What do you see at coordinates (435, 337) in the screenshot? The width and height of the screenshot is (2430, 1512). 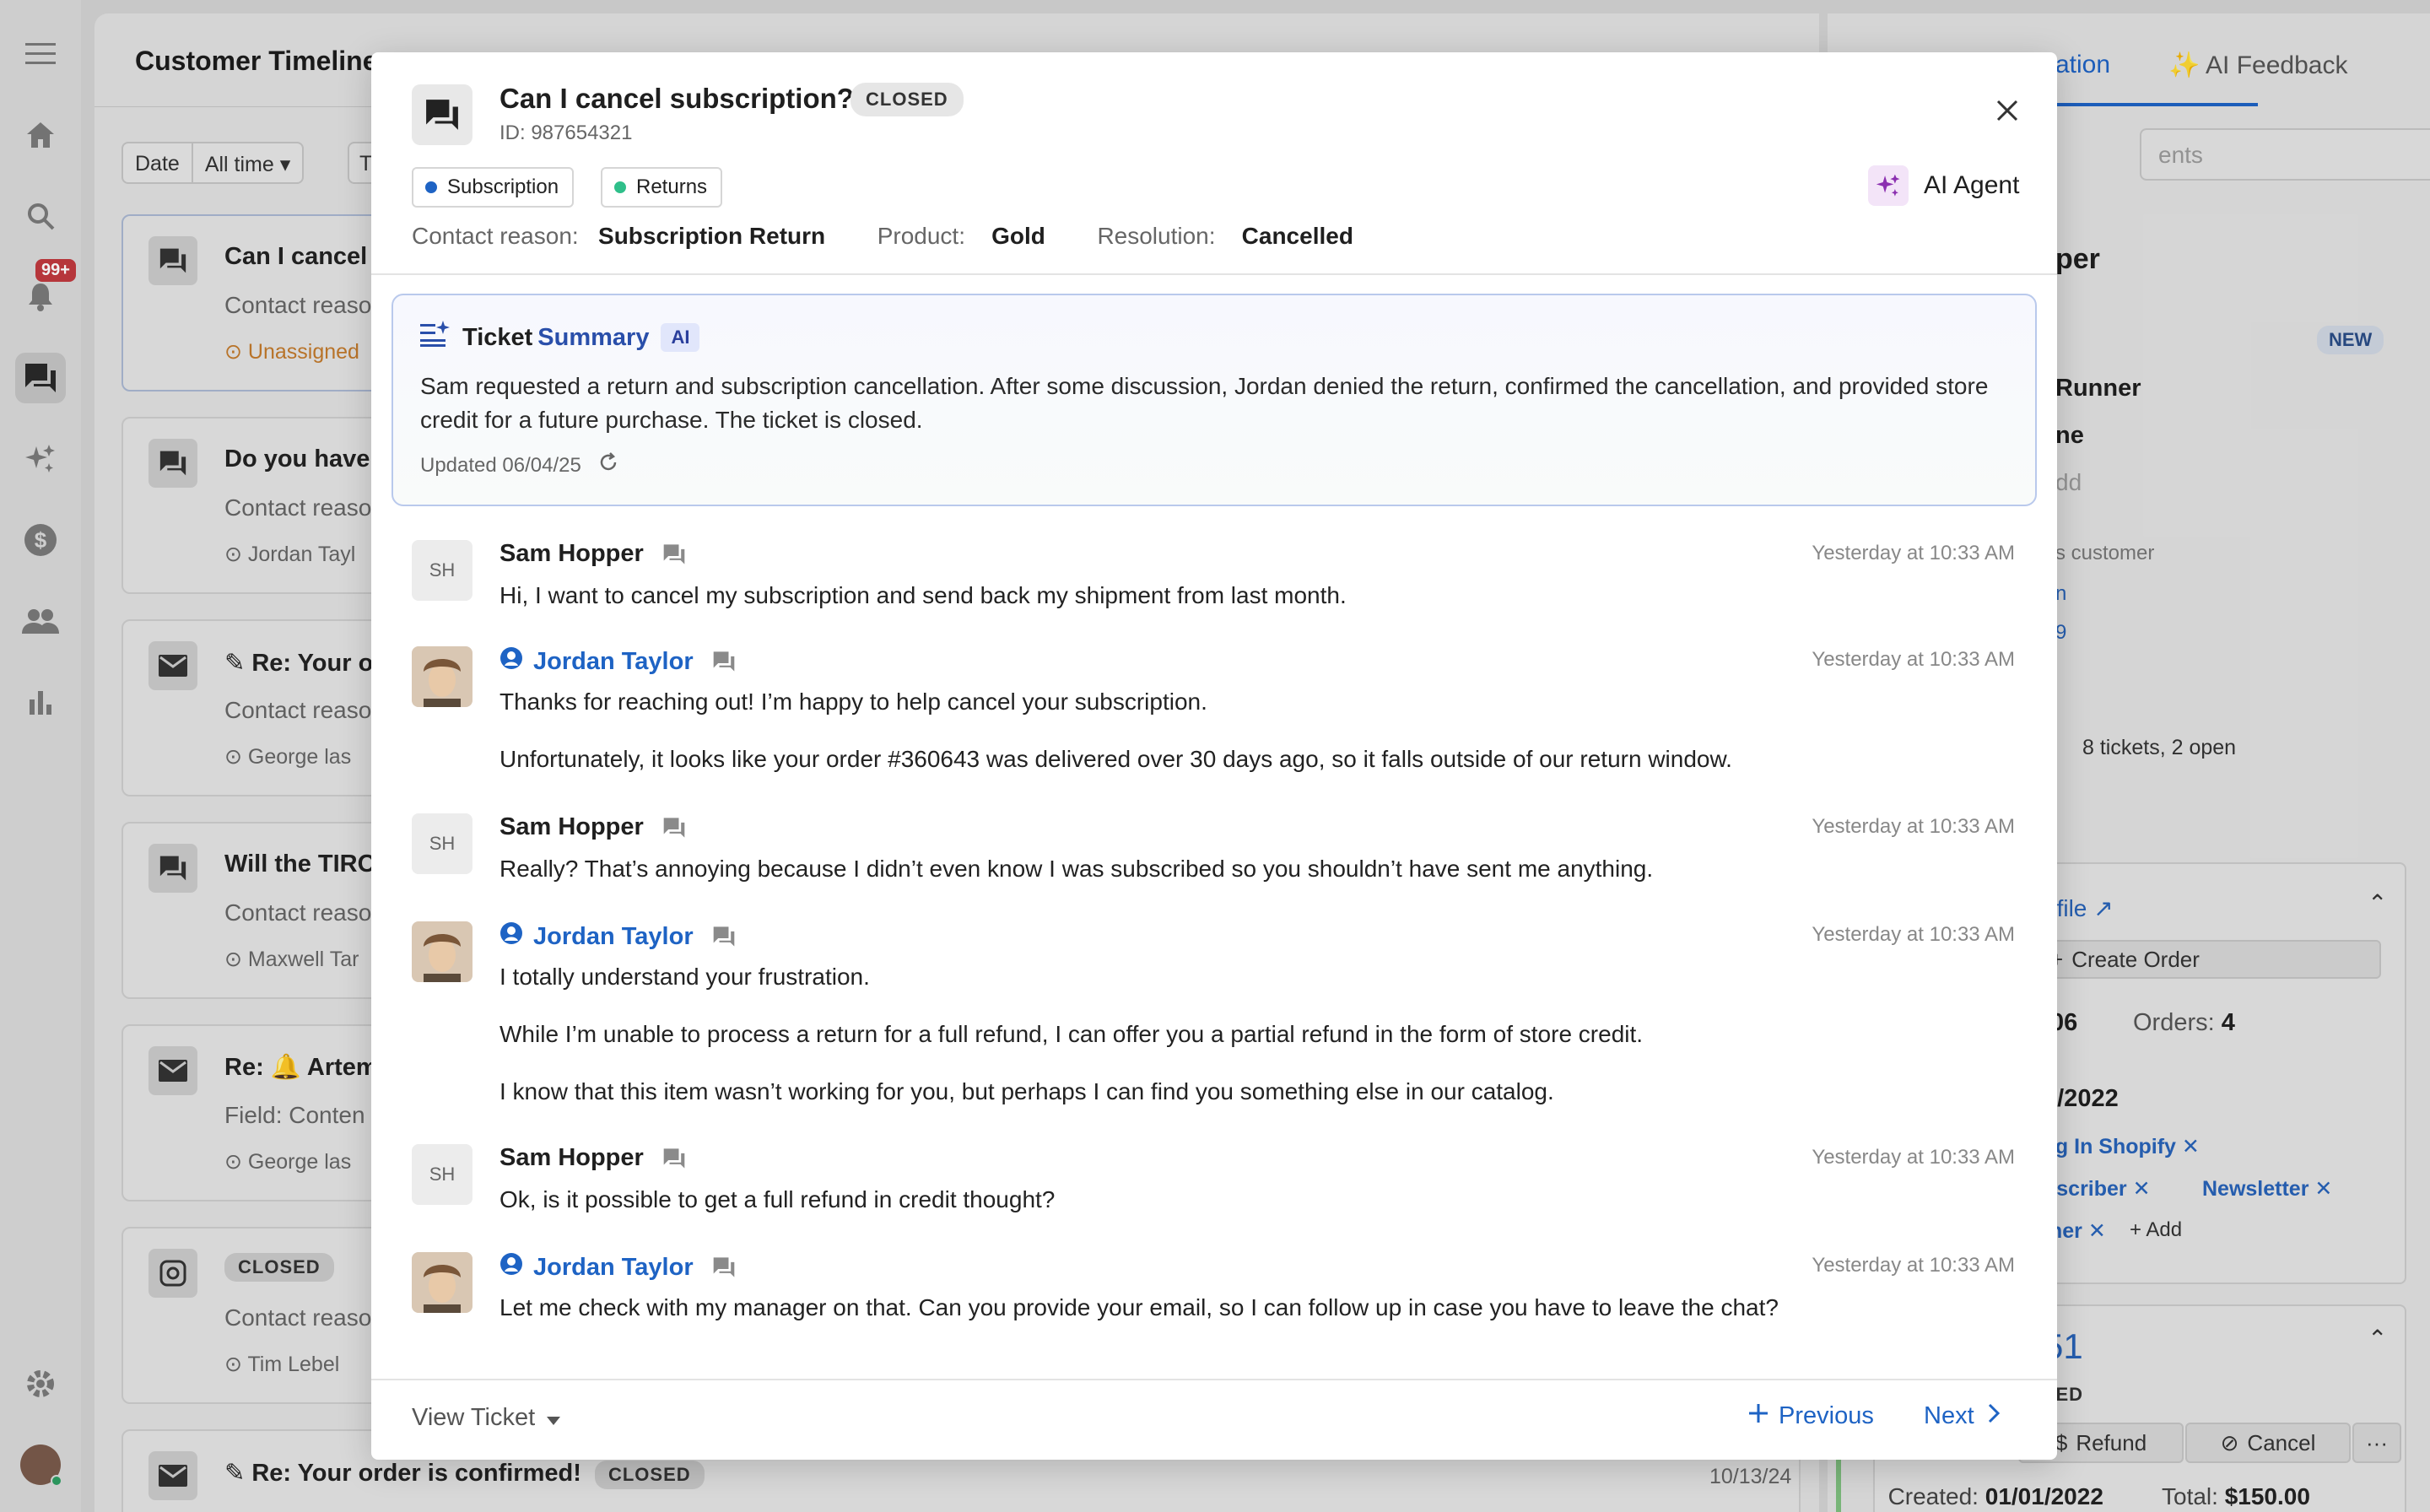 I see `summary-list-icon` at bounding box center [435, 337].